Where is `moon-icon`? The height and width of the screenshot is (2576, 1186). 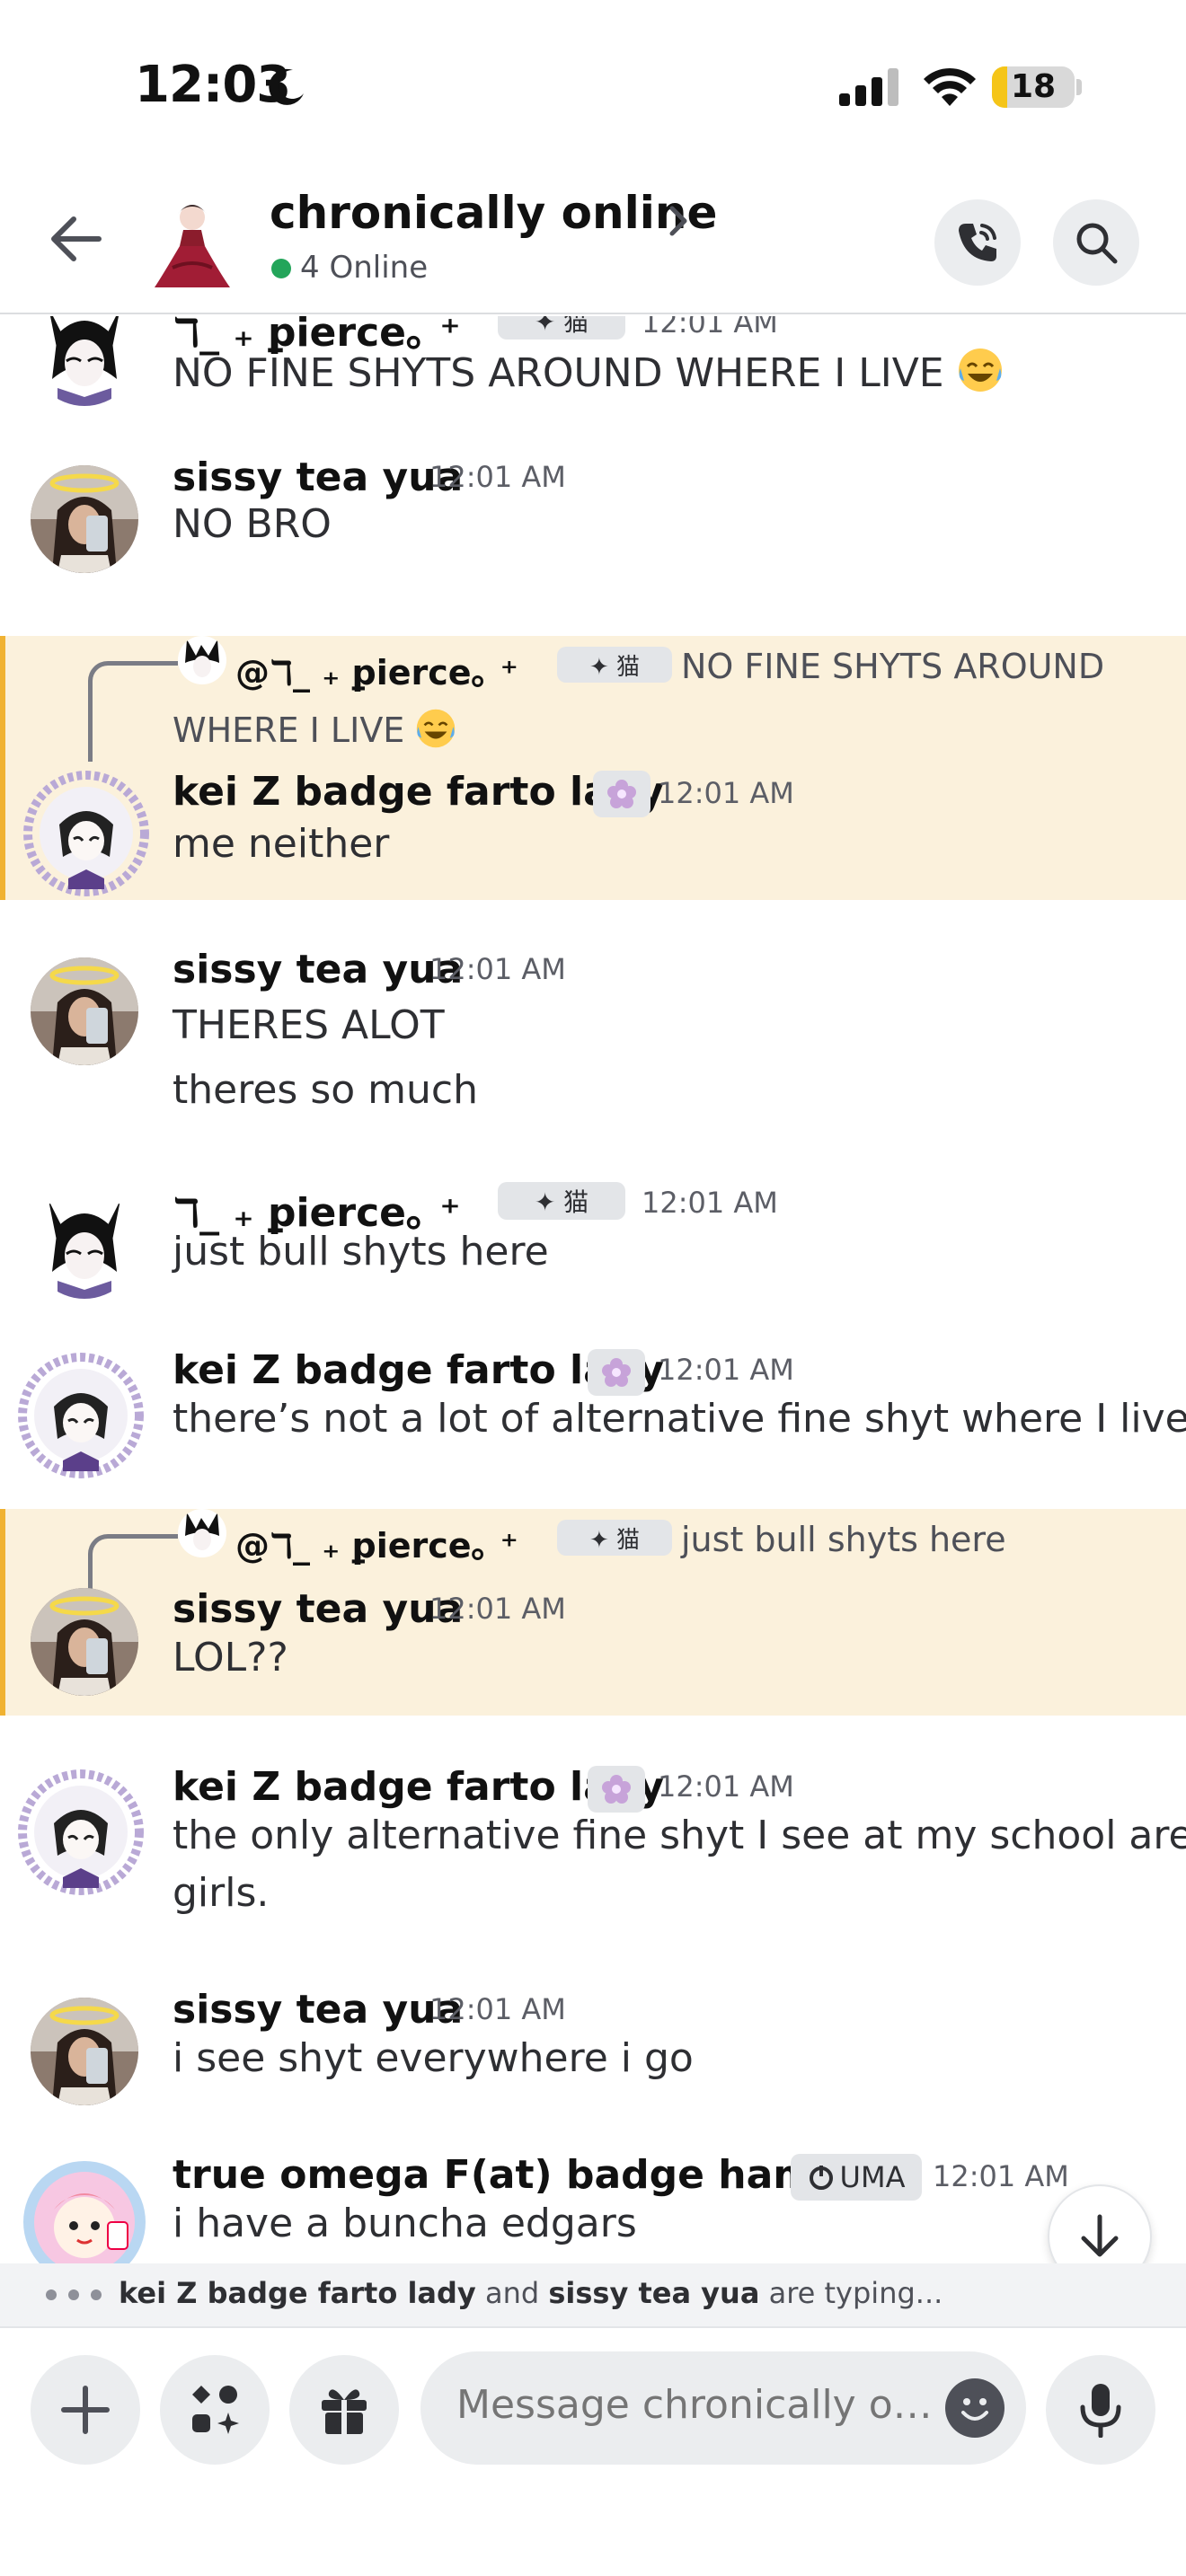
moon-icon is located at coordinates (286, 86).